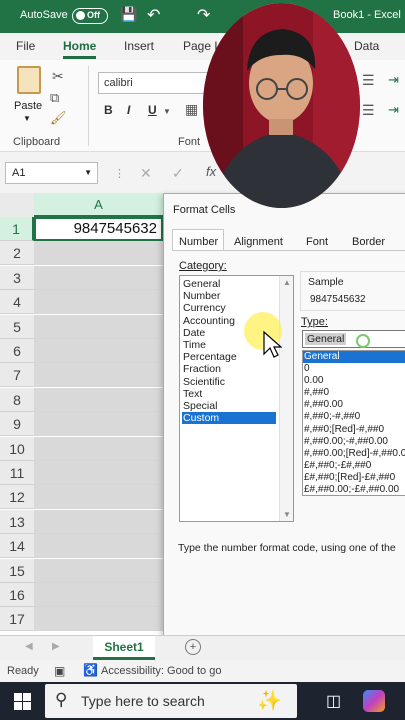 The height and width of the screenshot is (720, 405). Describe the element at coordinates (128, 14) in the screenshot. I see `save-icon: 💾` at that location.